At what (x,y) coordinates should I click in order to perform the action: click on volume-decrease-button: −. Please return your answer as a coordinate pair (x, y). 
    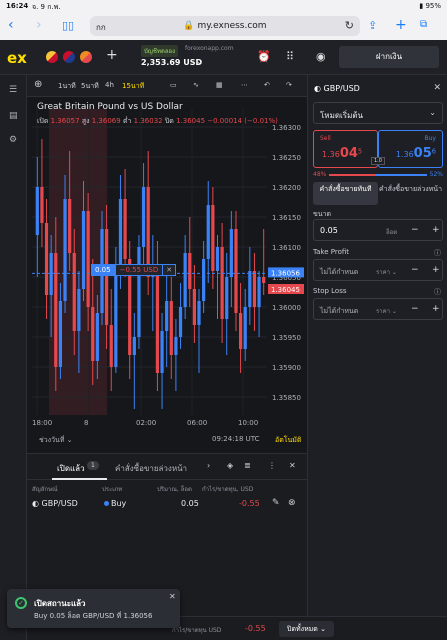
    Looking at the image, I should click on (415, 230).